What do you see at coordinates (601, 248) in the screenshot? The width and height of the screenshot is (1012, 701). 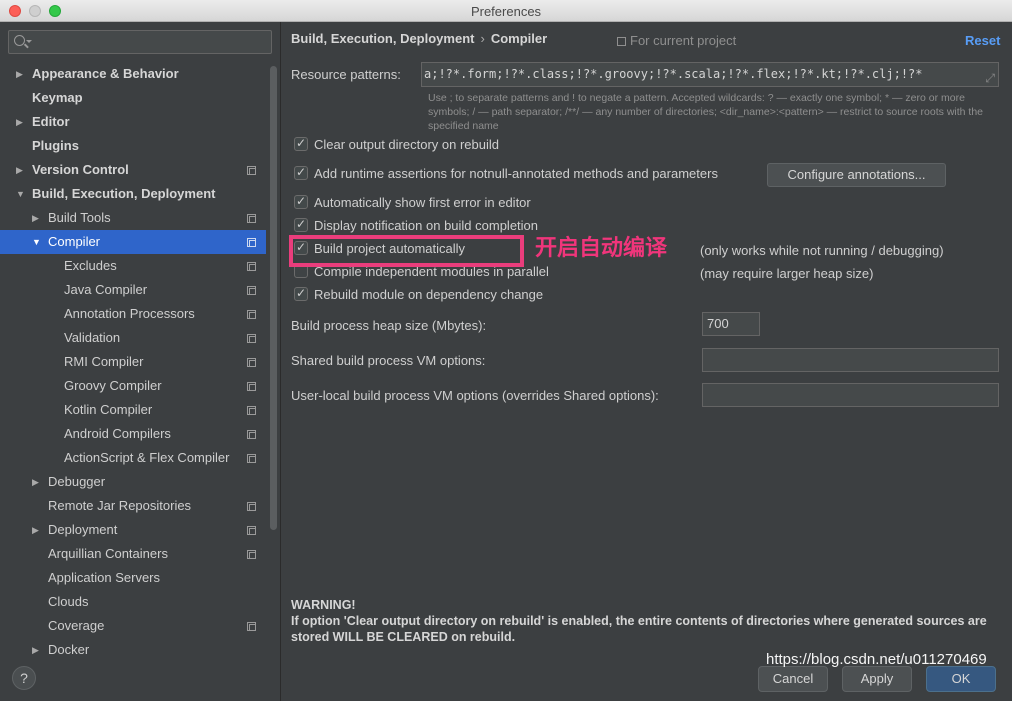 I see `annotation-text: 开启自动编译` at bounding box center [601, 248].